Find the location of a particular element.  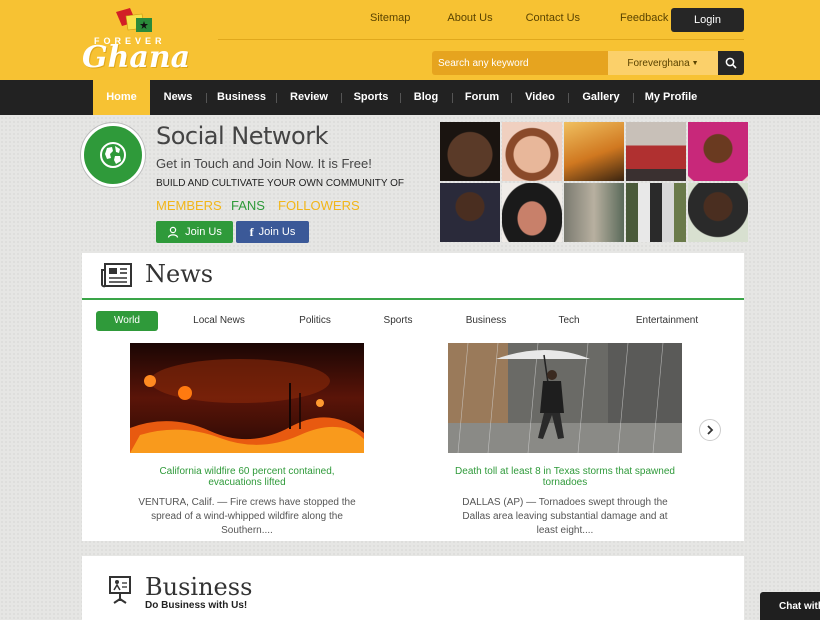

tag-followers: FOLLOWERS is located at coordinates (319, 205).